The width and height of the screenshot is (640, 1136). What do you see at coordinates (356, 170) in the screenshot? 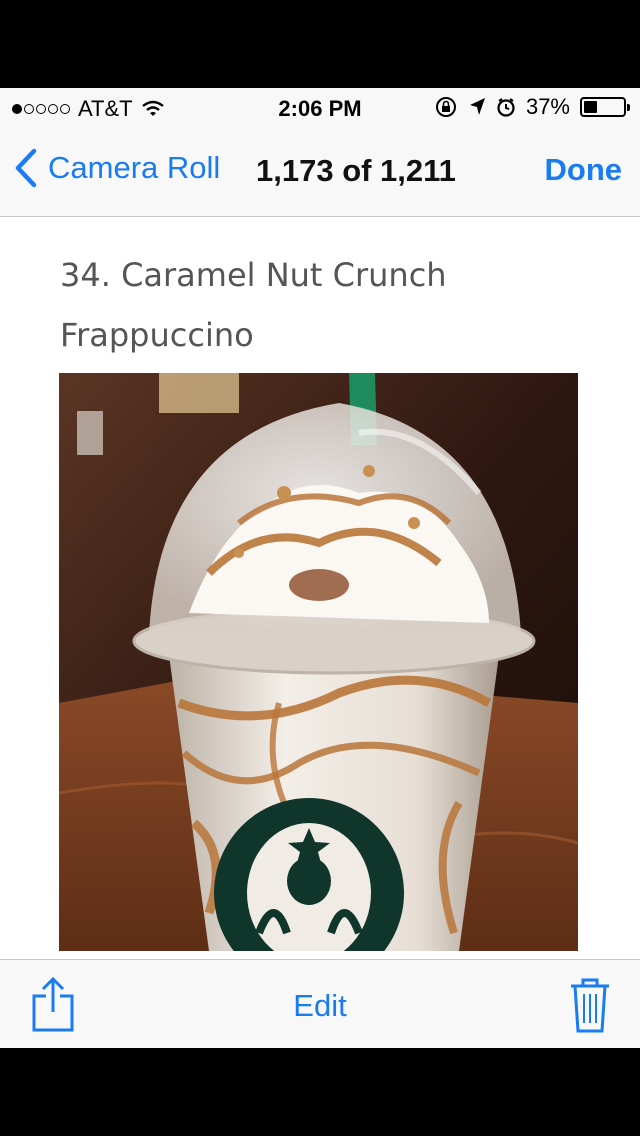
I see `photo-counter-title: 1,173 of 1,211` at bounding box center [356, 170].